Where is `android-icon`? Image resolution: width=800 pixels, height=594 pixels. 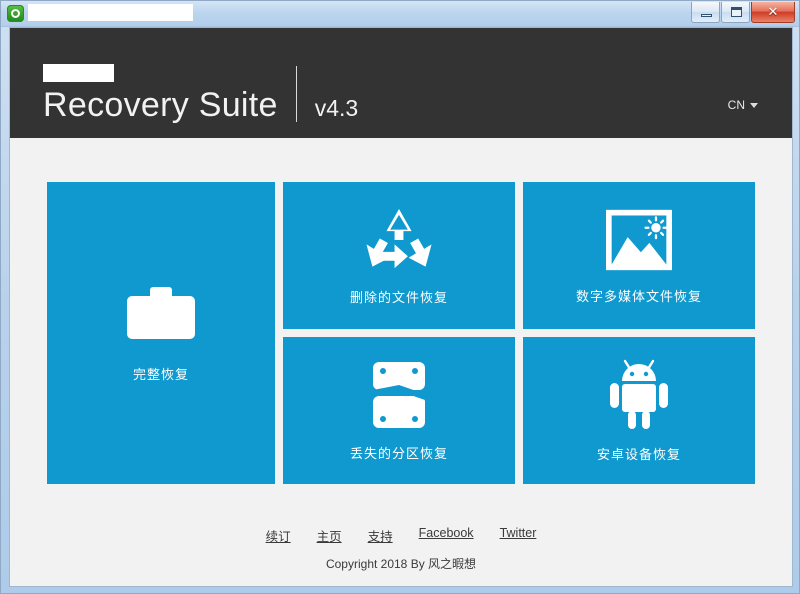
android-icon is located at coordinates (639, 395).